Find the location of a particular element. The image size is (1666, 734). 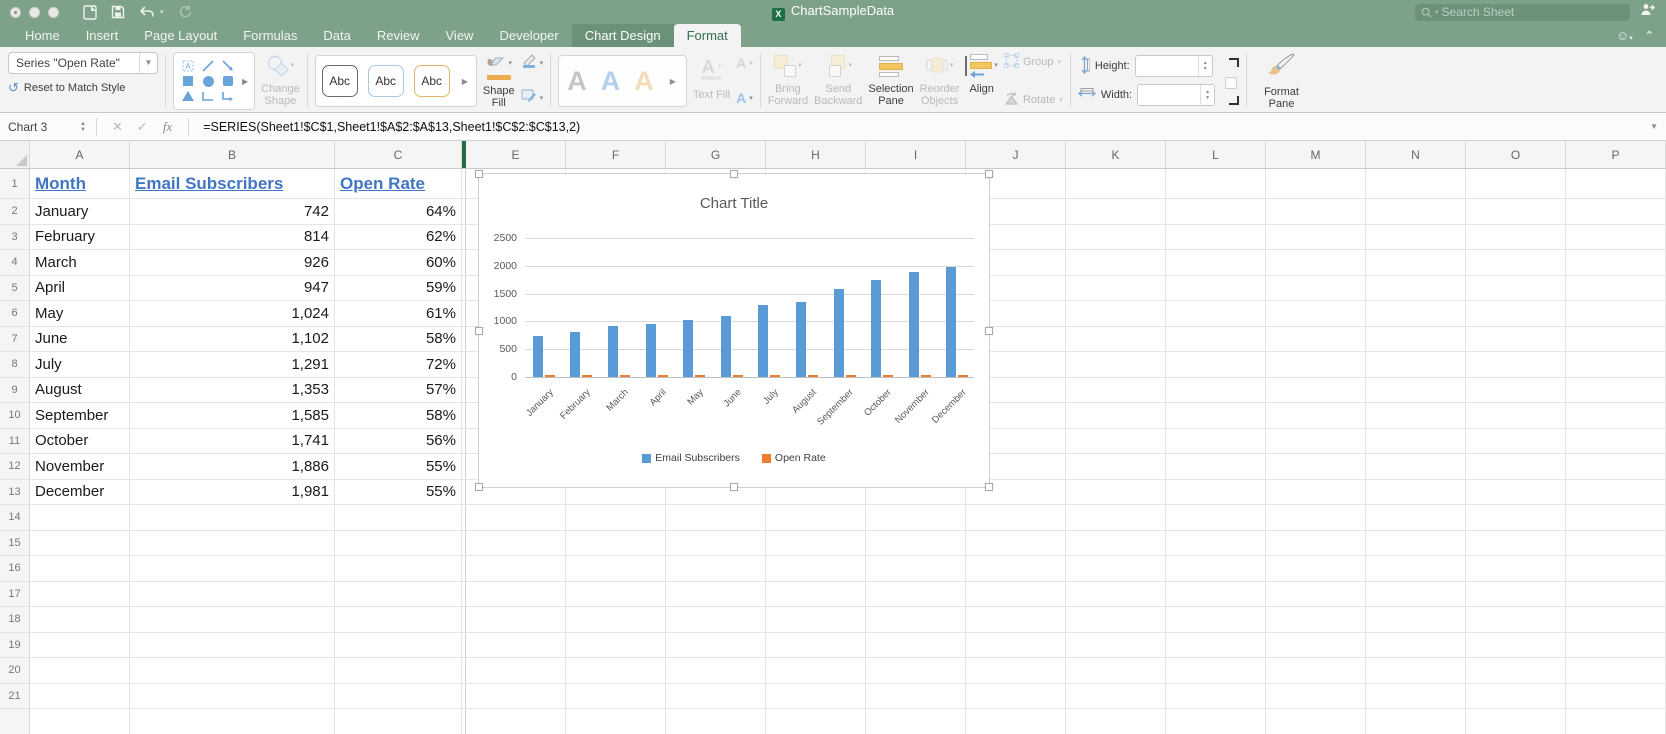

bar-open-rate-may is located at coordinates (700, 376).